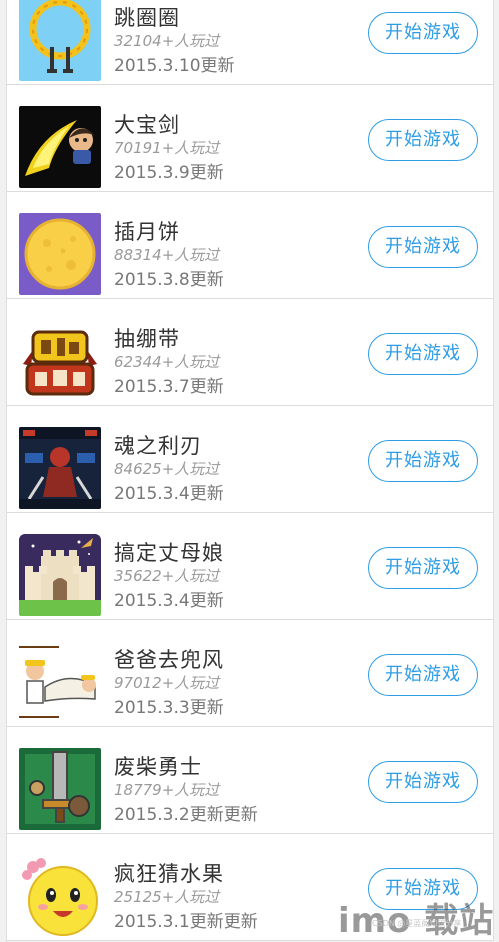 This screenshot has width=499, height=942. What do you see at coordinates (167, 469) in the screenshot?
I see `game-play-count: 84625+人玩过` at bounding box center [167, 469].